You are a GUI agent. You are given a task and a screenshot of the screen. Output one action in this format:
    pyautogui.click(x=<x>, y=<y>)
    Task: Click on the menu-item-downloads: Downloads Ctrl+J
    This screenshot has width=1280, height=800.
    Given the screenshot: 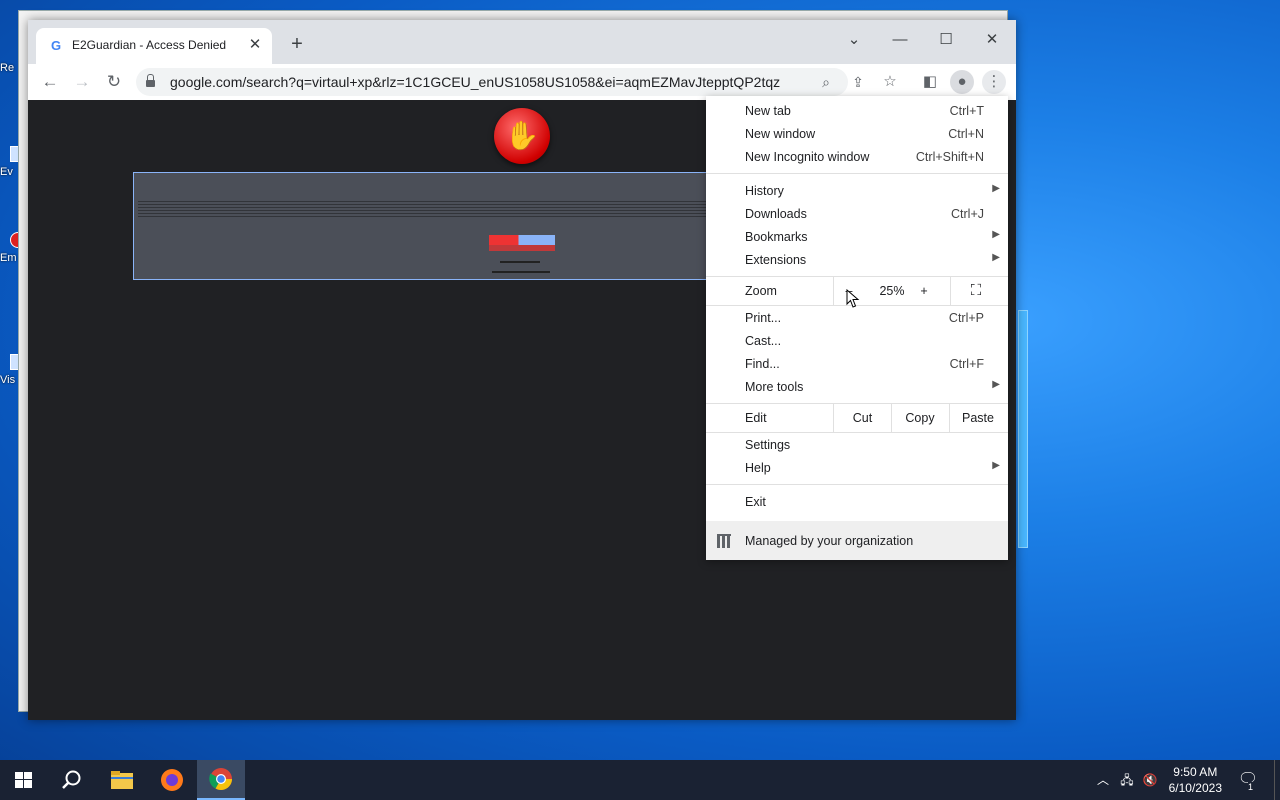 What is the action you would take?
    pyautogui.click(x=857, y=214)
    